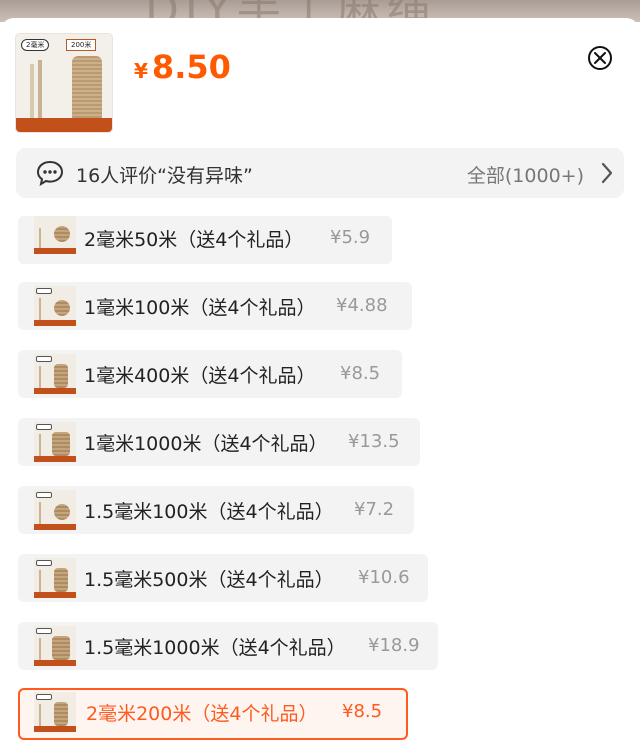  I want to click on sku-option: 1毫米100米（送4个礼品） ¥4.88, so click(215, 306).